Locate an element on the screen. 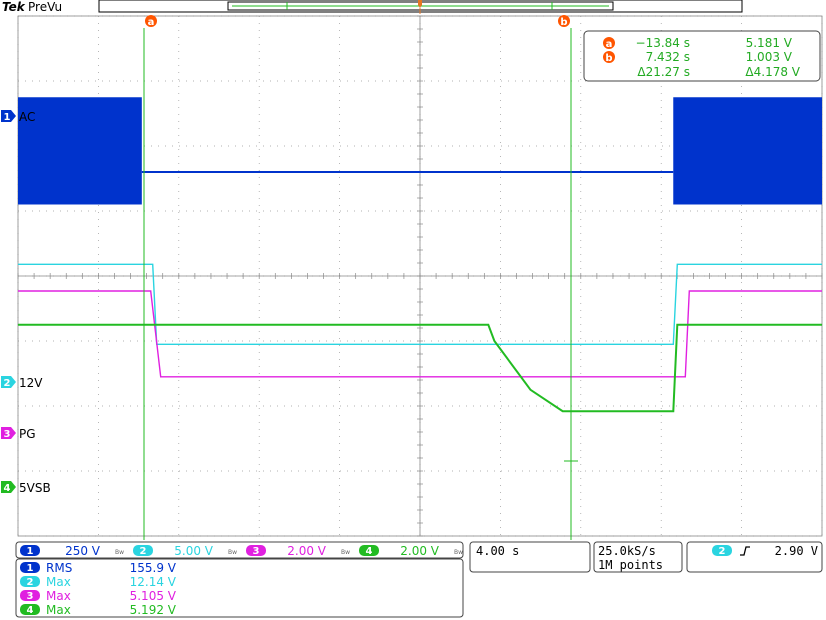 This screenshot has width=826, height=620. cursor-a-label: a is located at coordinates (151, 22).